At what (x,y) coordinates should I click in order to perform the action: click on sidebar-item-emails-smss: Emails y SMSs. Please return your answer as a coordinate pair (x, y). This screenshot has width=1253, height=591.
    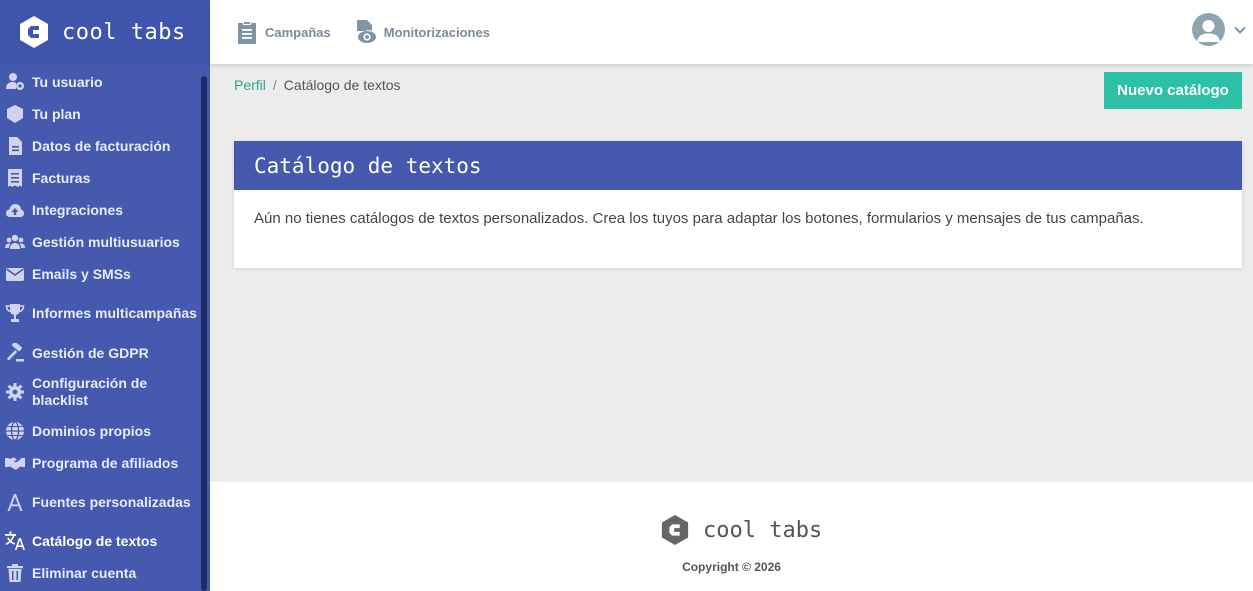
    Looking at the image, I should click on (100, 274).